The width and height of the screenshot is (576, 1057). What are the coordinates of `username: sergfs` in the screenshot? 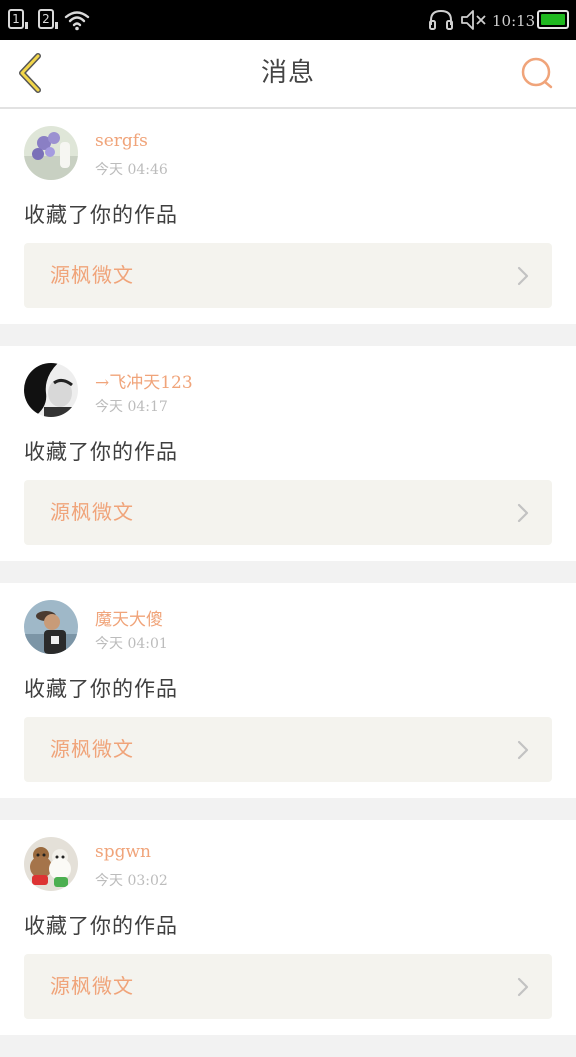 It's located at (121, 141).